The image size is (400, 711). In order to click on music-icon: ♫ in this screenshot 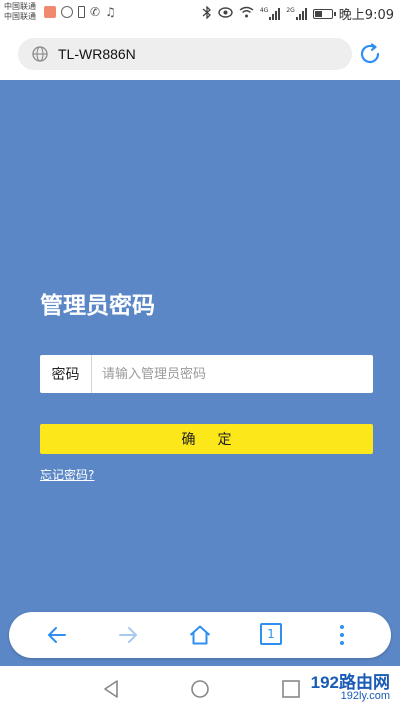, I will do `click(110, 12)`.